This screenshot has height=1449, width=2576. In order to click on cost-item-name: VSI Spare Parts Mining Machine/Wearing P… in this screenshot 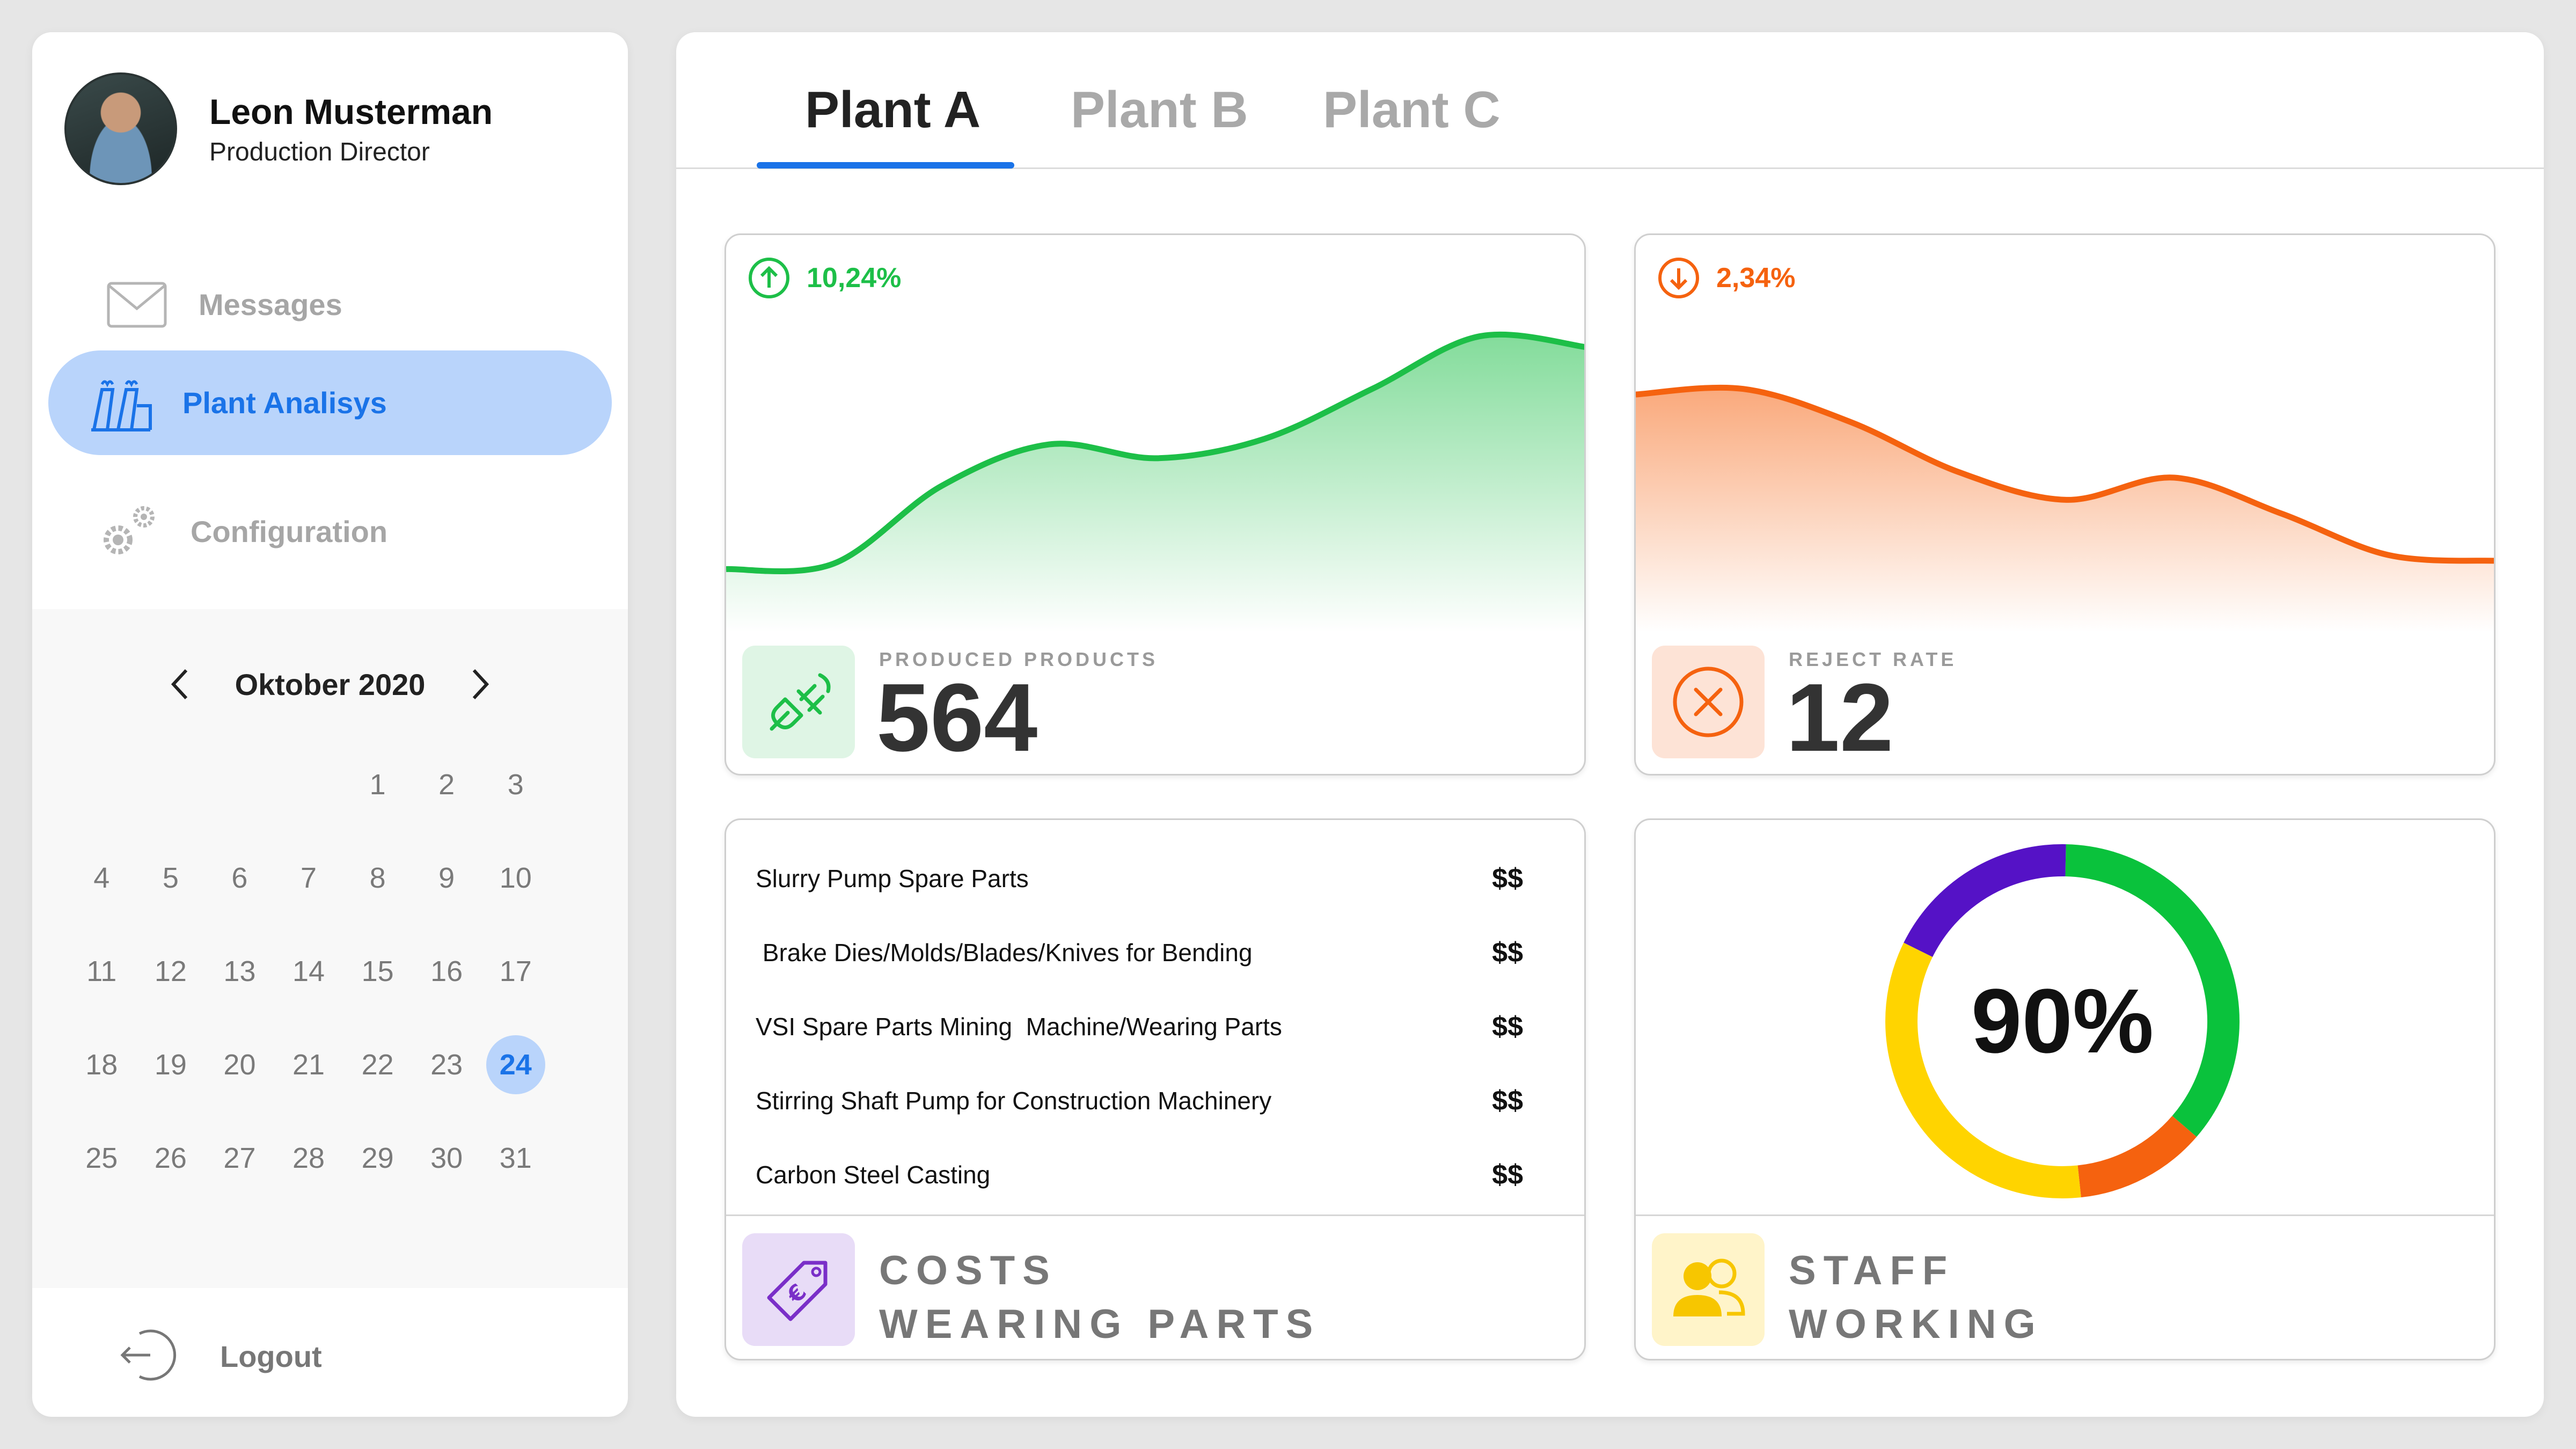, I will do `click(1019, 1027)`.